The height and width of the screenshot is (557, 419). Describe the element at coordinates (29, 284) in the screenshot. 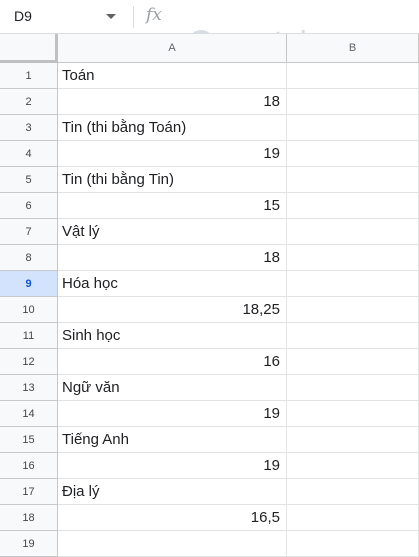

I see `row-header: 9` at that location.